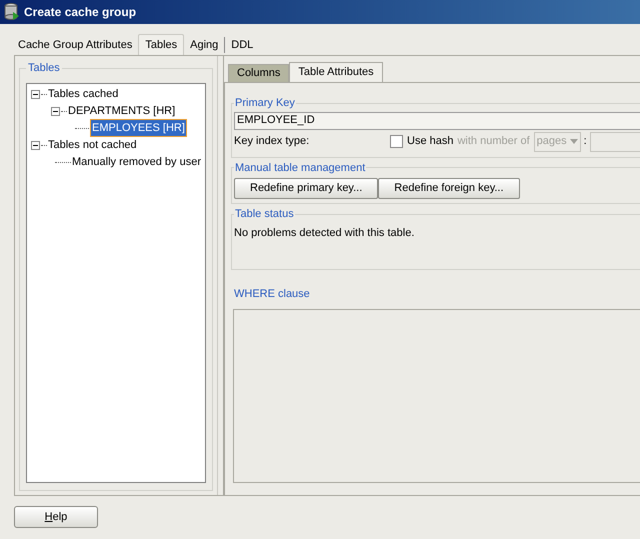  Describe the element at coordinates (264, 214) in the screenshot. I see `group-title: Table status` at that location.